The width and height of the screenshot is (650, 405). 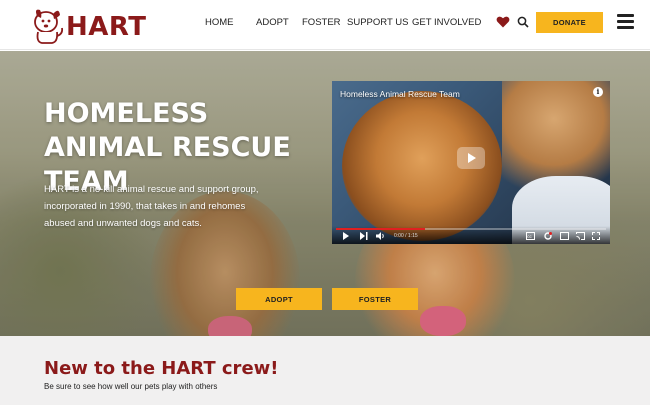 I want to click on hart-logo: HART, so click(x=89, y=25).